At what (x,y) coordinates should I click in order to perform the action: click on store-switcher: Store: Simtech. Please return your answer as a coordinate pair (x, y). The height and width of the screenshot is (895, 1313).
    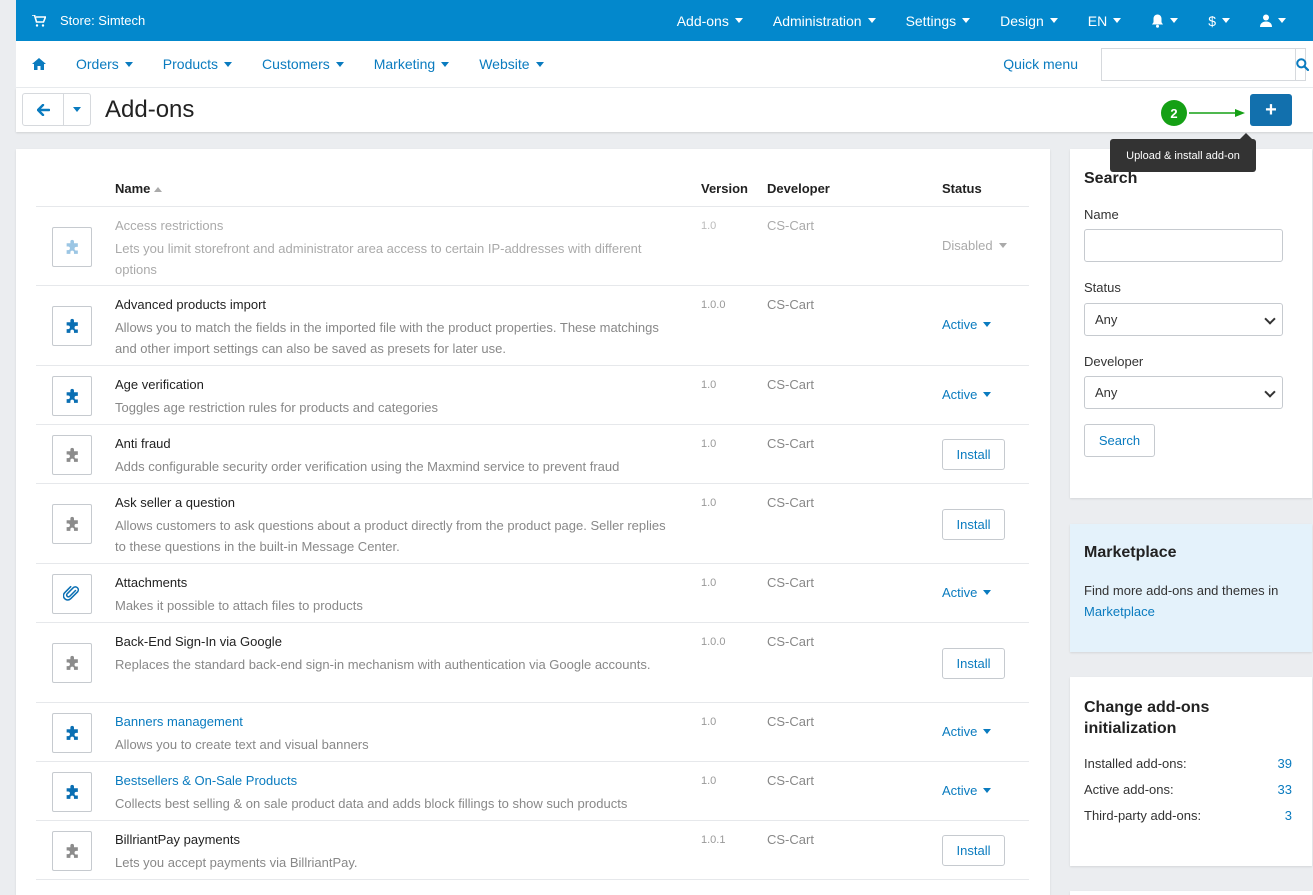
    Looking at the image, I should click on (80, 20).